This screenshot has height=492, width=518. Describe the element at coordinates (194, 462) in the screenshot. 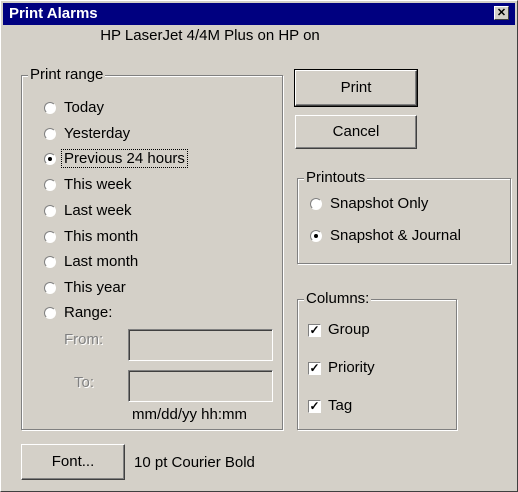

I see `font-description: 10 pt Courier Bold` at that location.